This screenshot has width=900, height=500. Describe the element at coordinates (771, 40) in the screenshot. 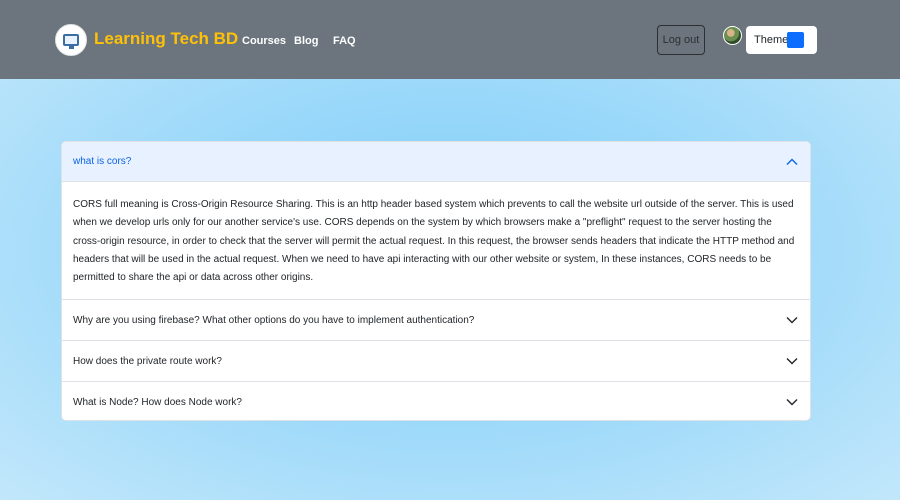

I see `theme-label: Theme` at that location.